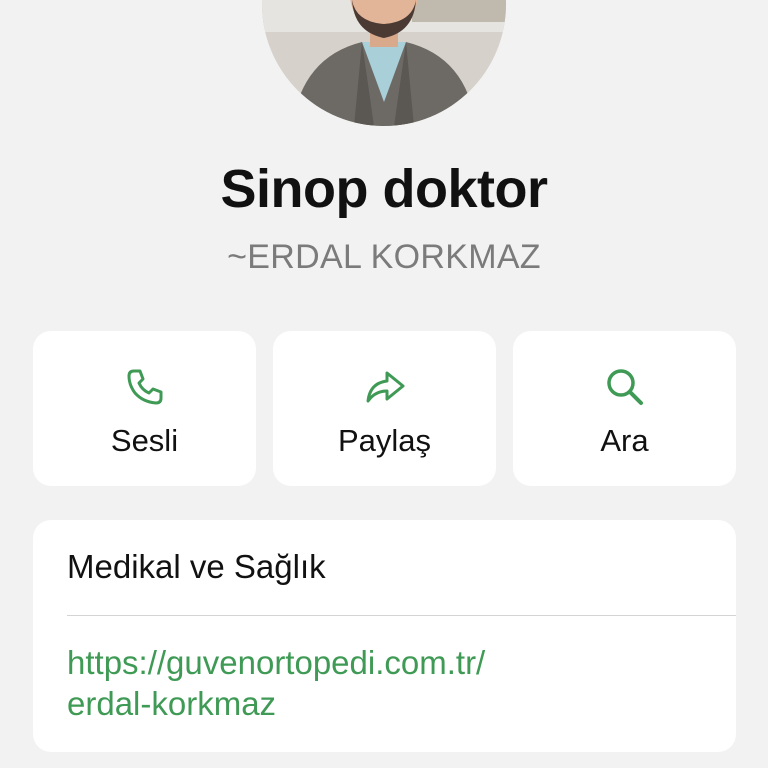  I want to click on share-button: Paylaş, so click(384, 408).